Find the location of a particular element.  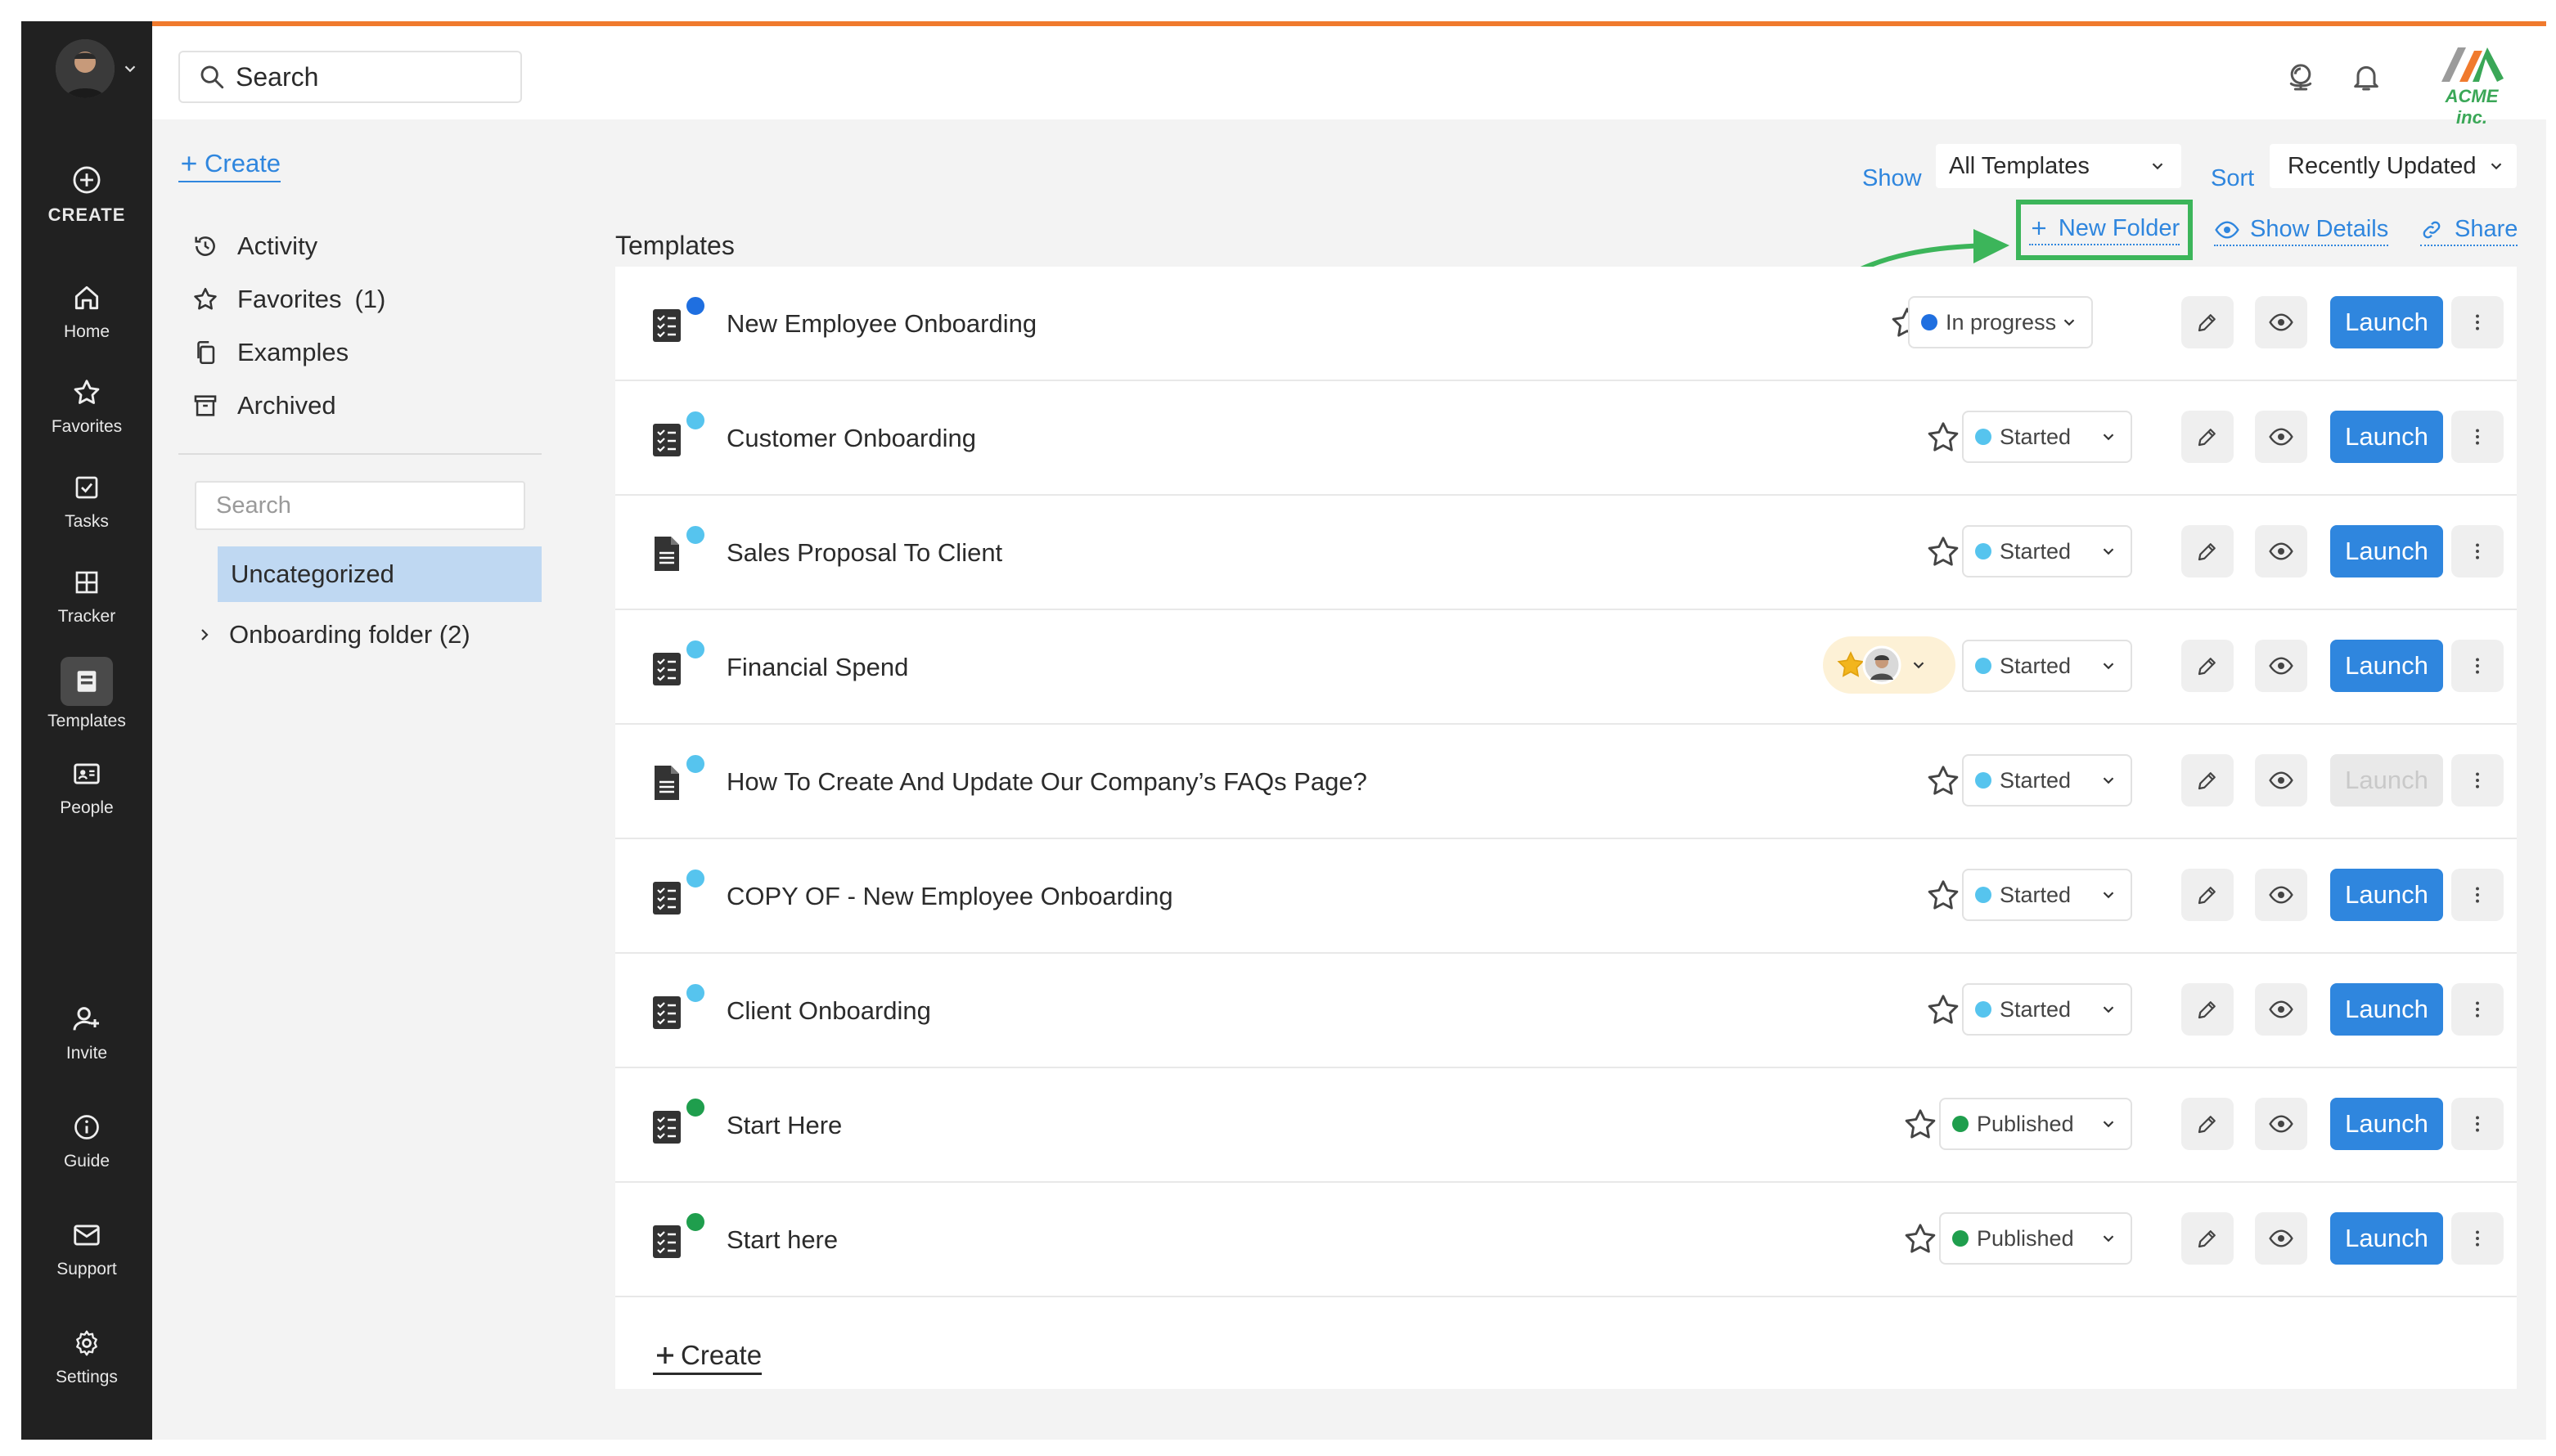

rail-item-settings: Settings is located at coordinates (87, 1355).